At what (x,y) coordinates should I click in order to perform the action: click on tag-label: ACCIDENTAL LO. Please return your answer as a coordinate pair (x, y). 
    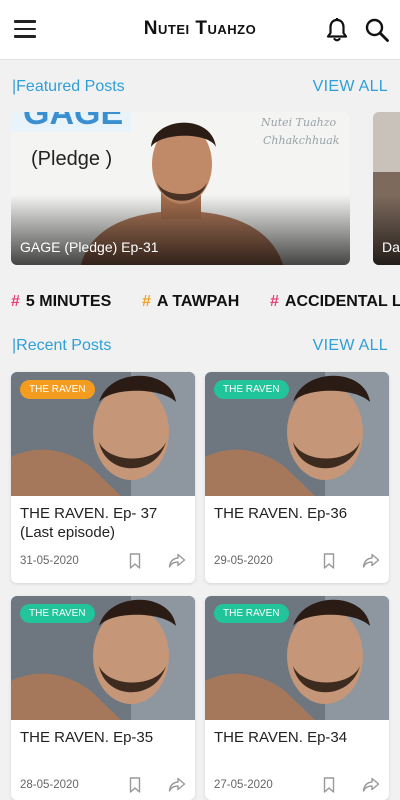
    Looking at the image, I should click on (342, 301).